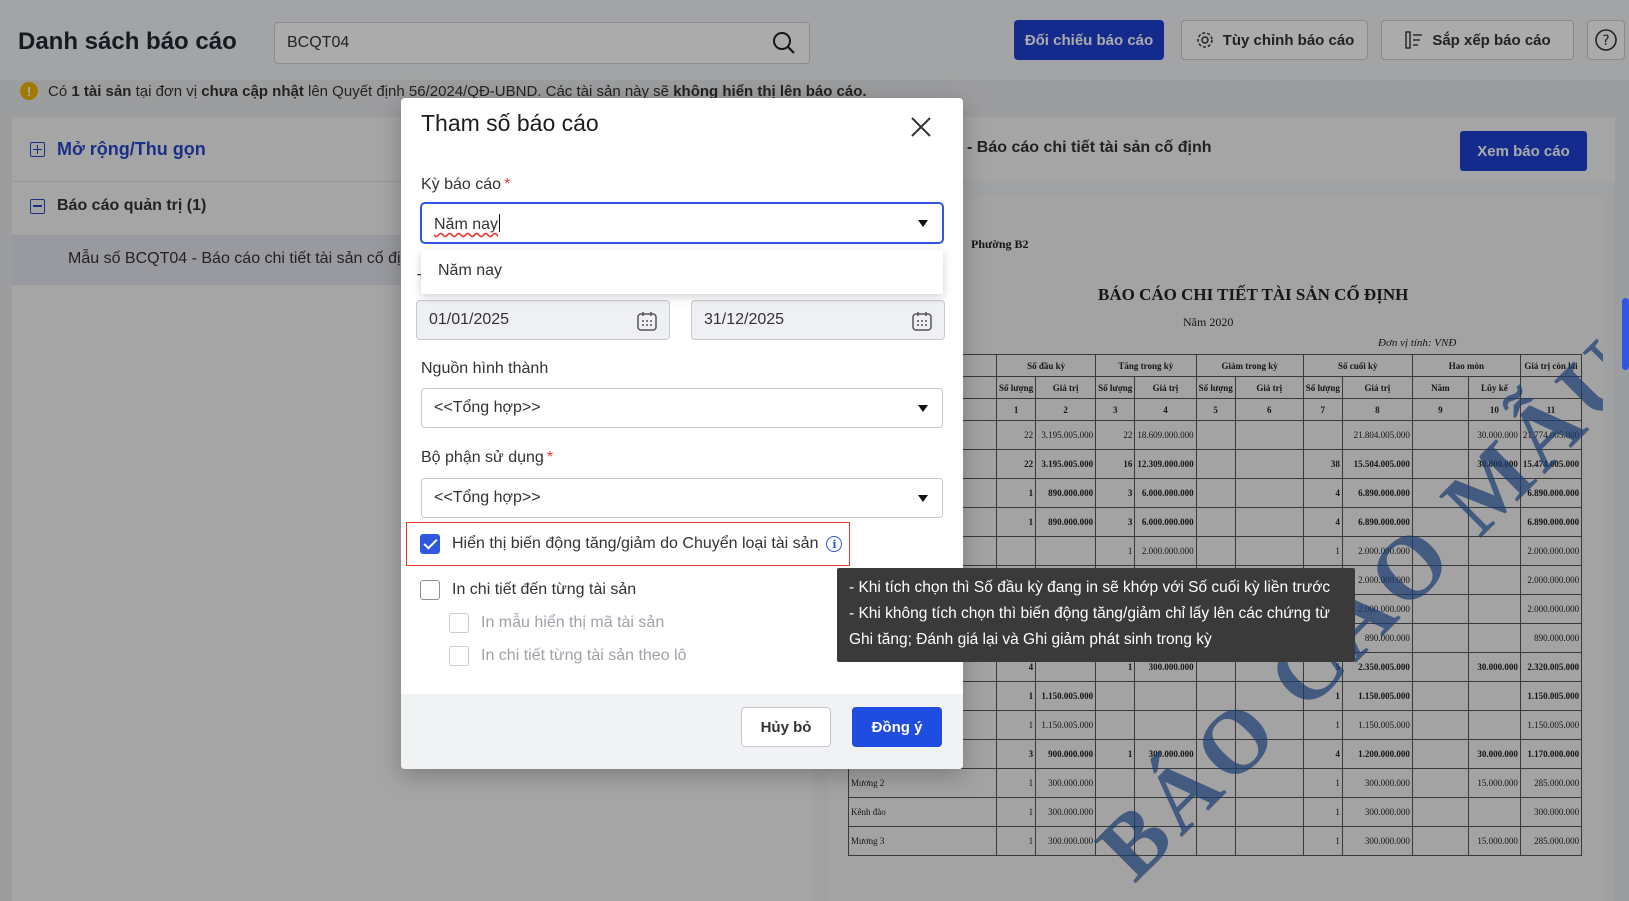 Image resolution: width=1629 pixels, height=901 pixels. I want to click on show-code-label: In mẫu hiển thị mã tài sản, so click(573, 622).